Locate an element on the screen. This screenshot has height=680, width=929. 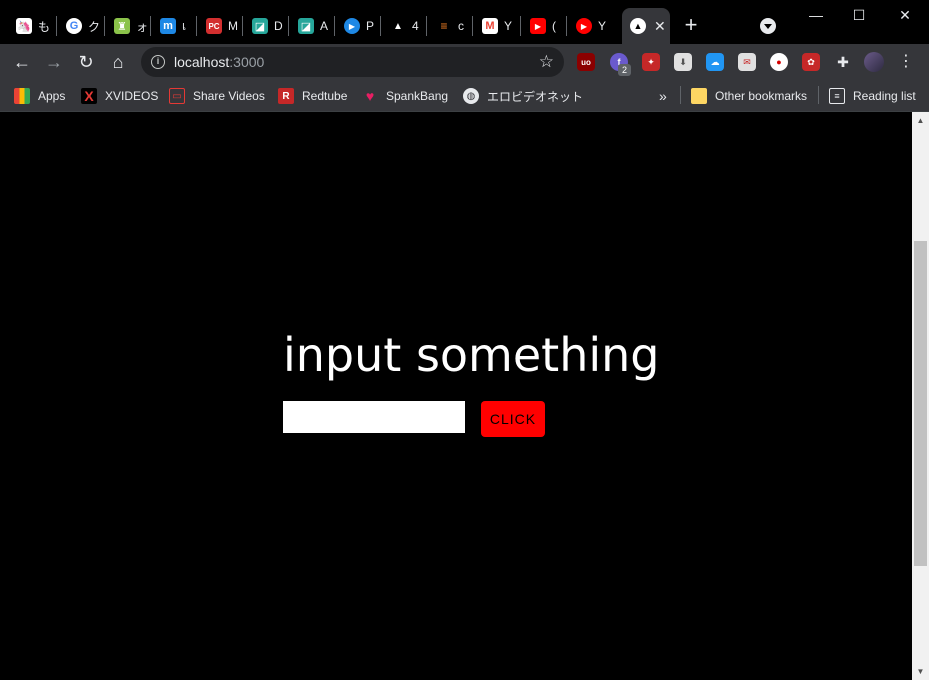
pcgamer-icon: PC is located at coordinates (214, 26).